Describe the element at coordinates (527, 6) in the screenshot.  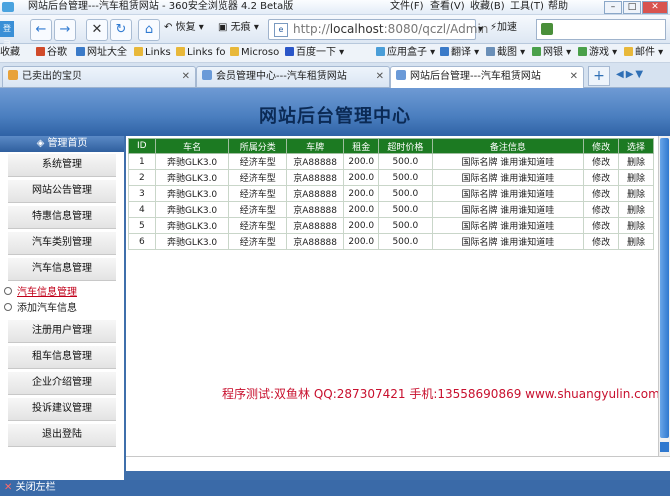
I see `menu-tools: 工具(T)` at that location.